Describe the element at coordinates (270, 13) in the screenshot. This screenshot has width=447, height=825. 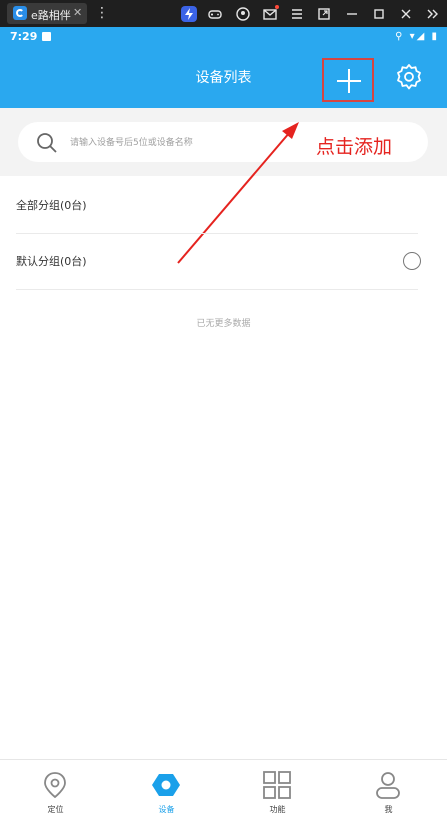
I see `mail-icon` at that location.